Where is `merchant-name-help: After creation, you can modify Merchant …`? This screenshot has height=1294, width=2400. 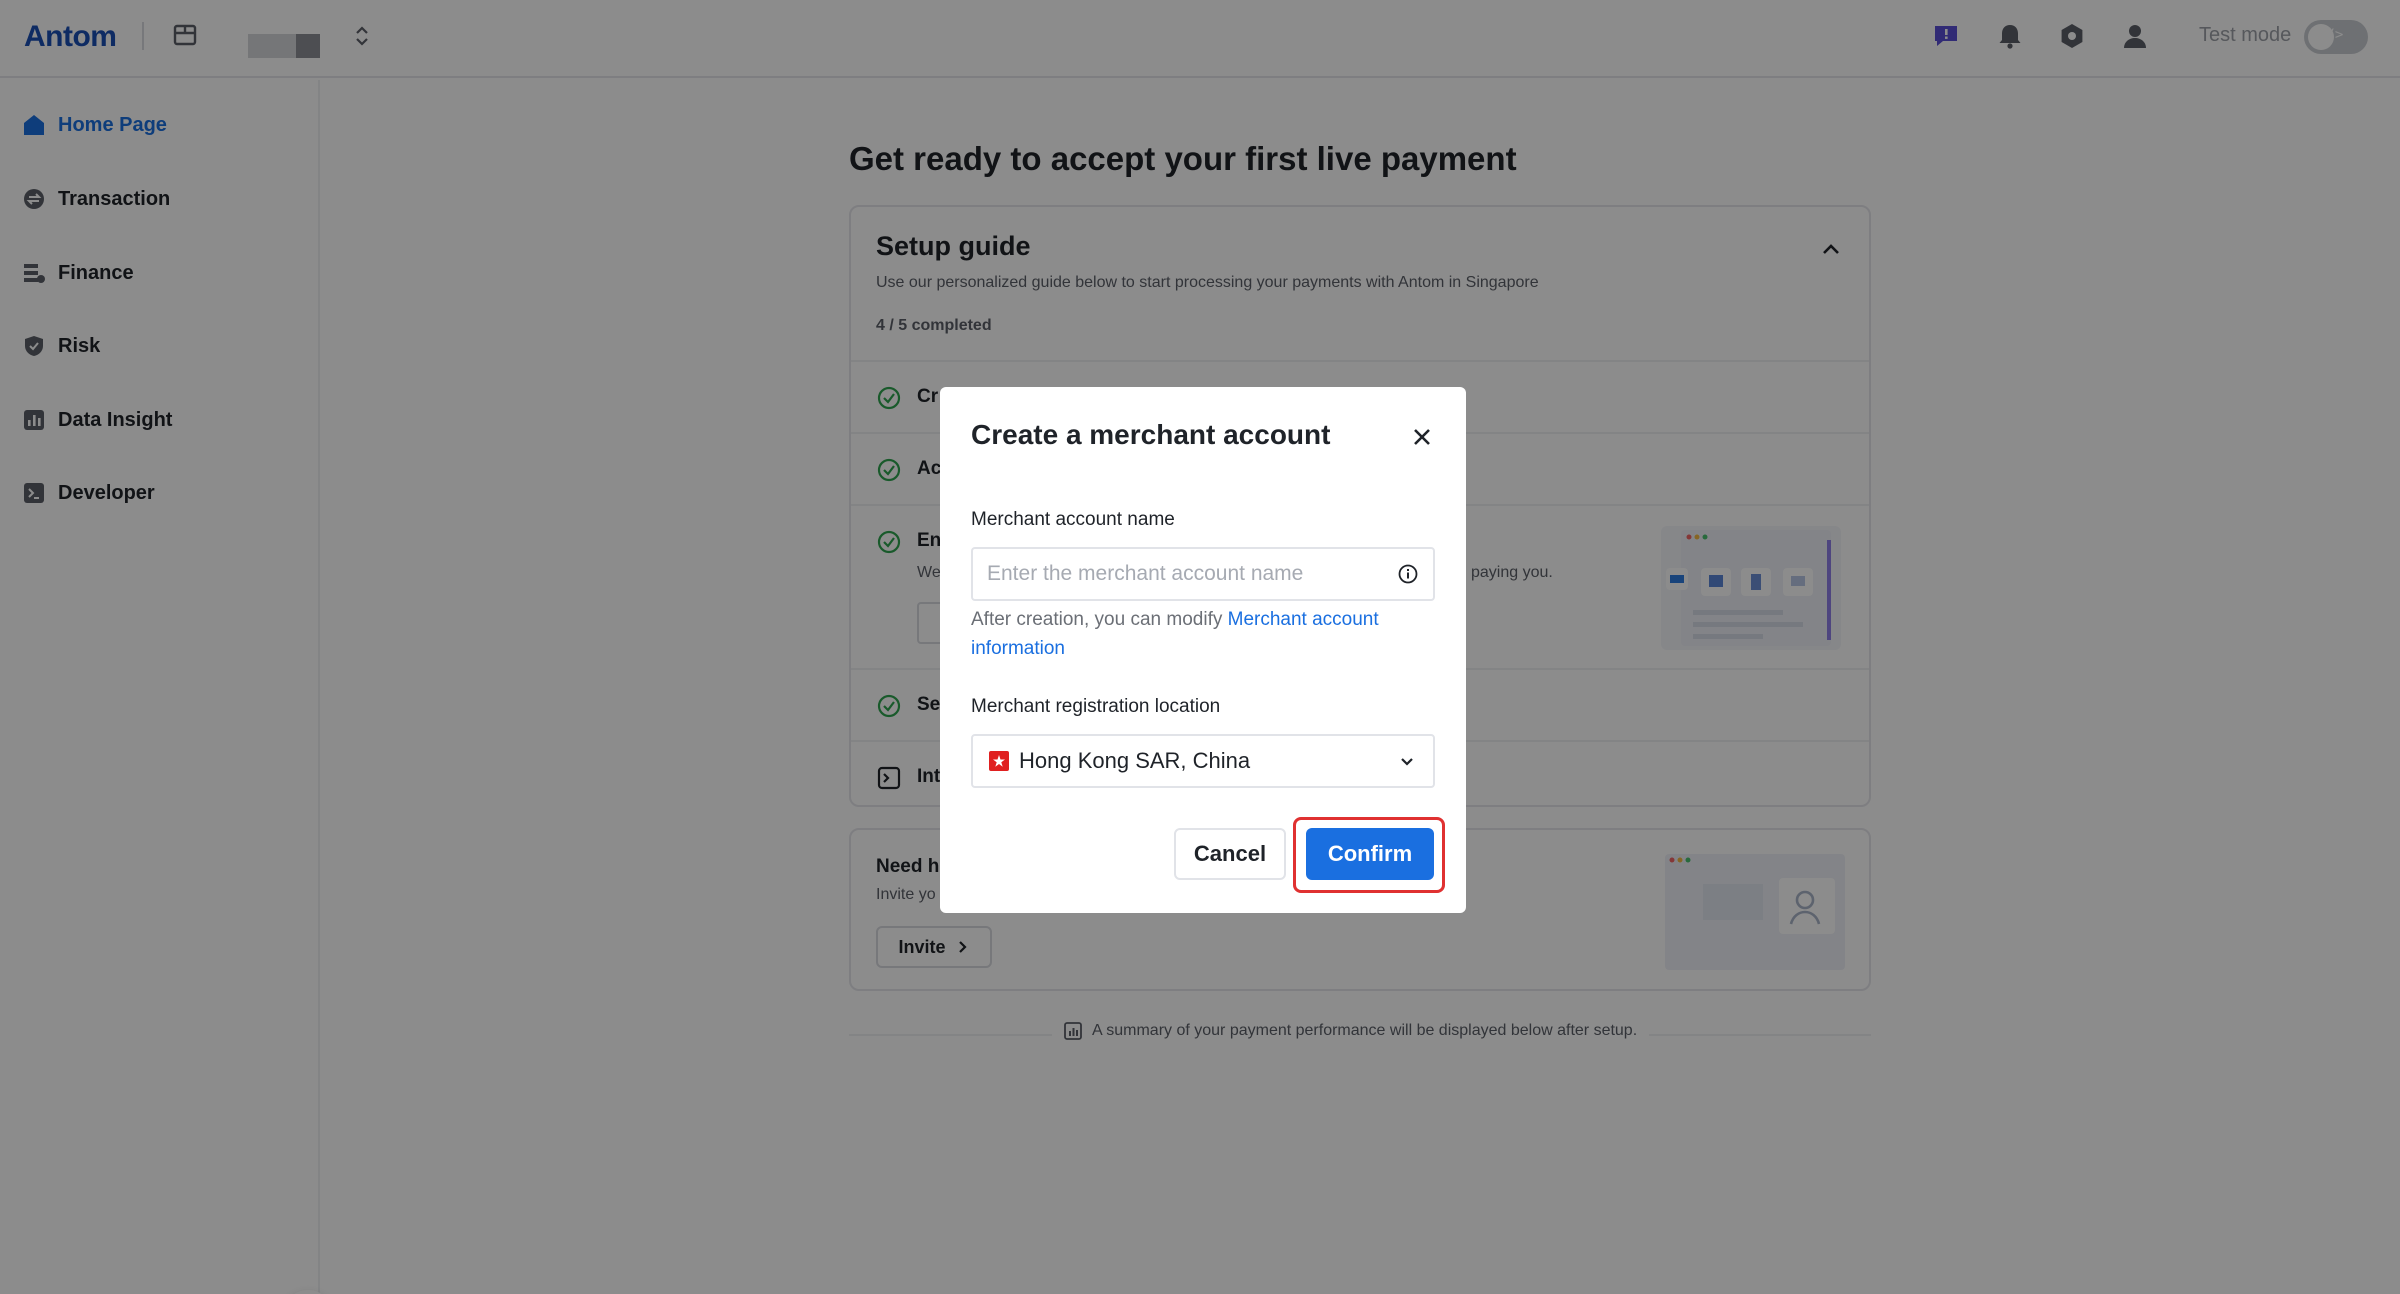 merchant-name-help: After creation, you can modify Merchant … is located at coordinates (1203, 634).